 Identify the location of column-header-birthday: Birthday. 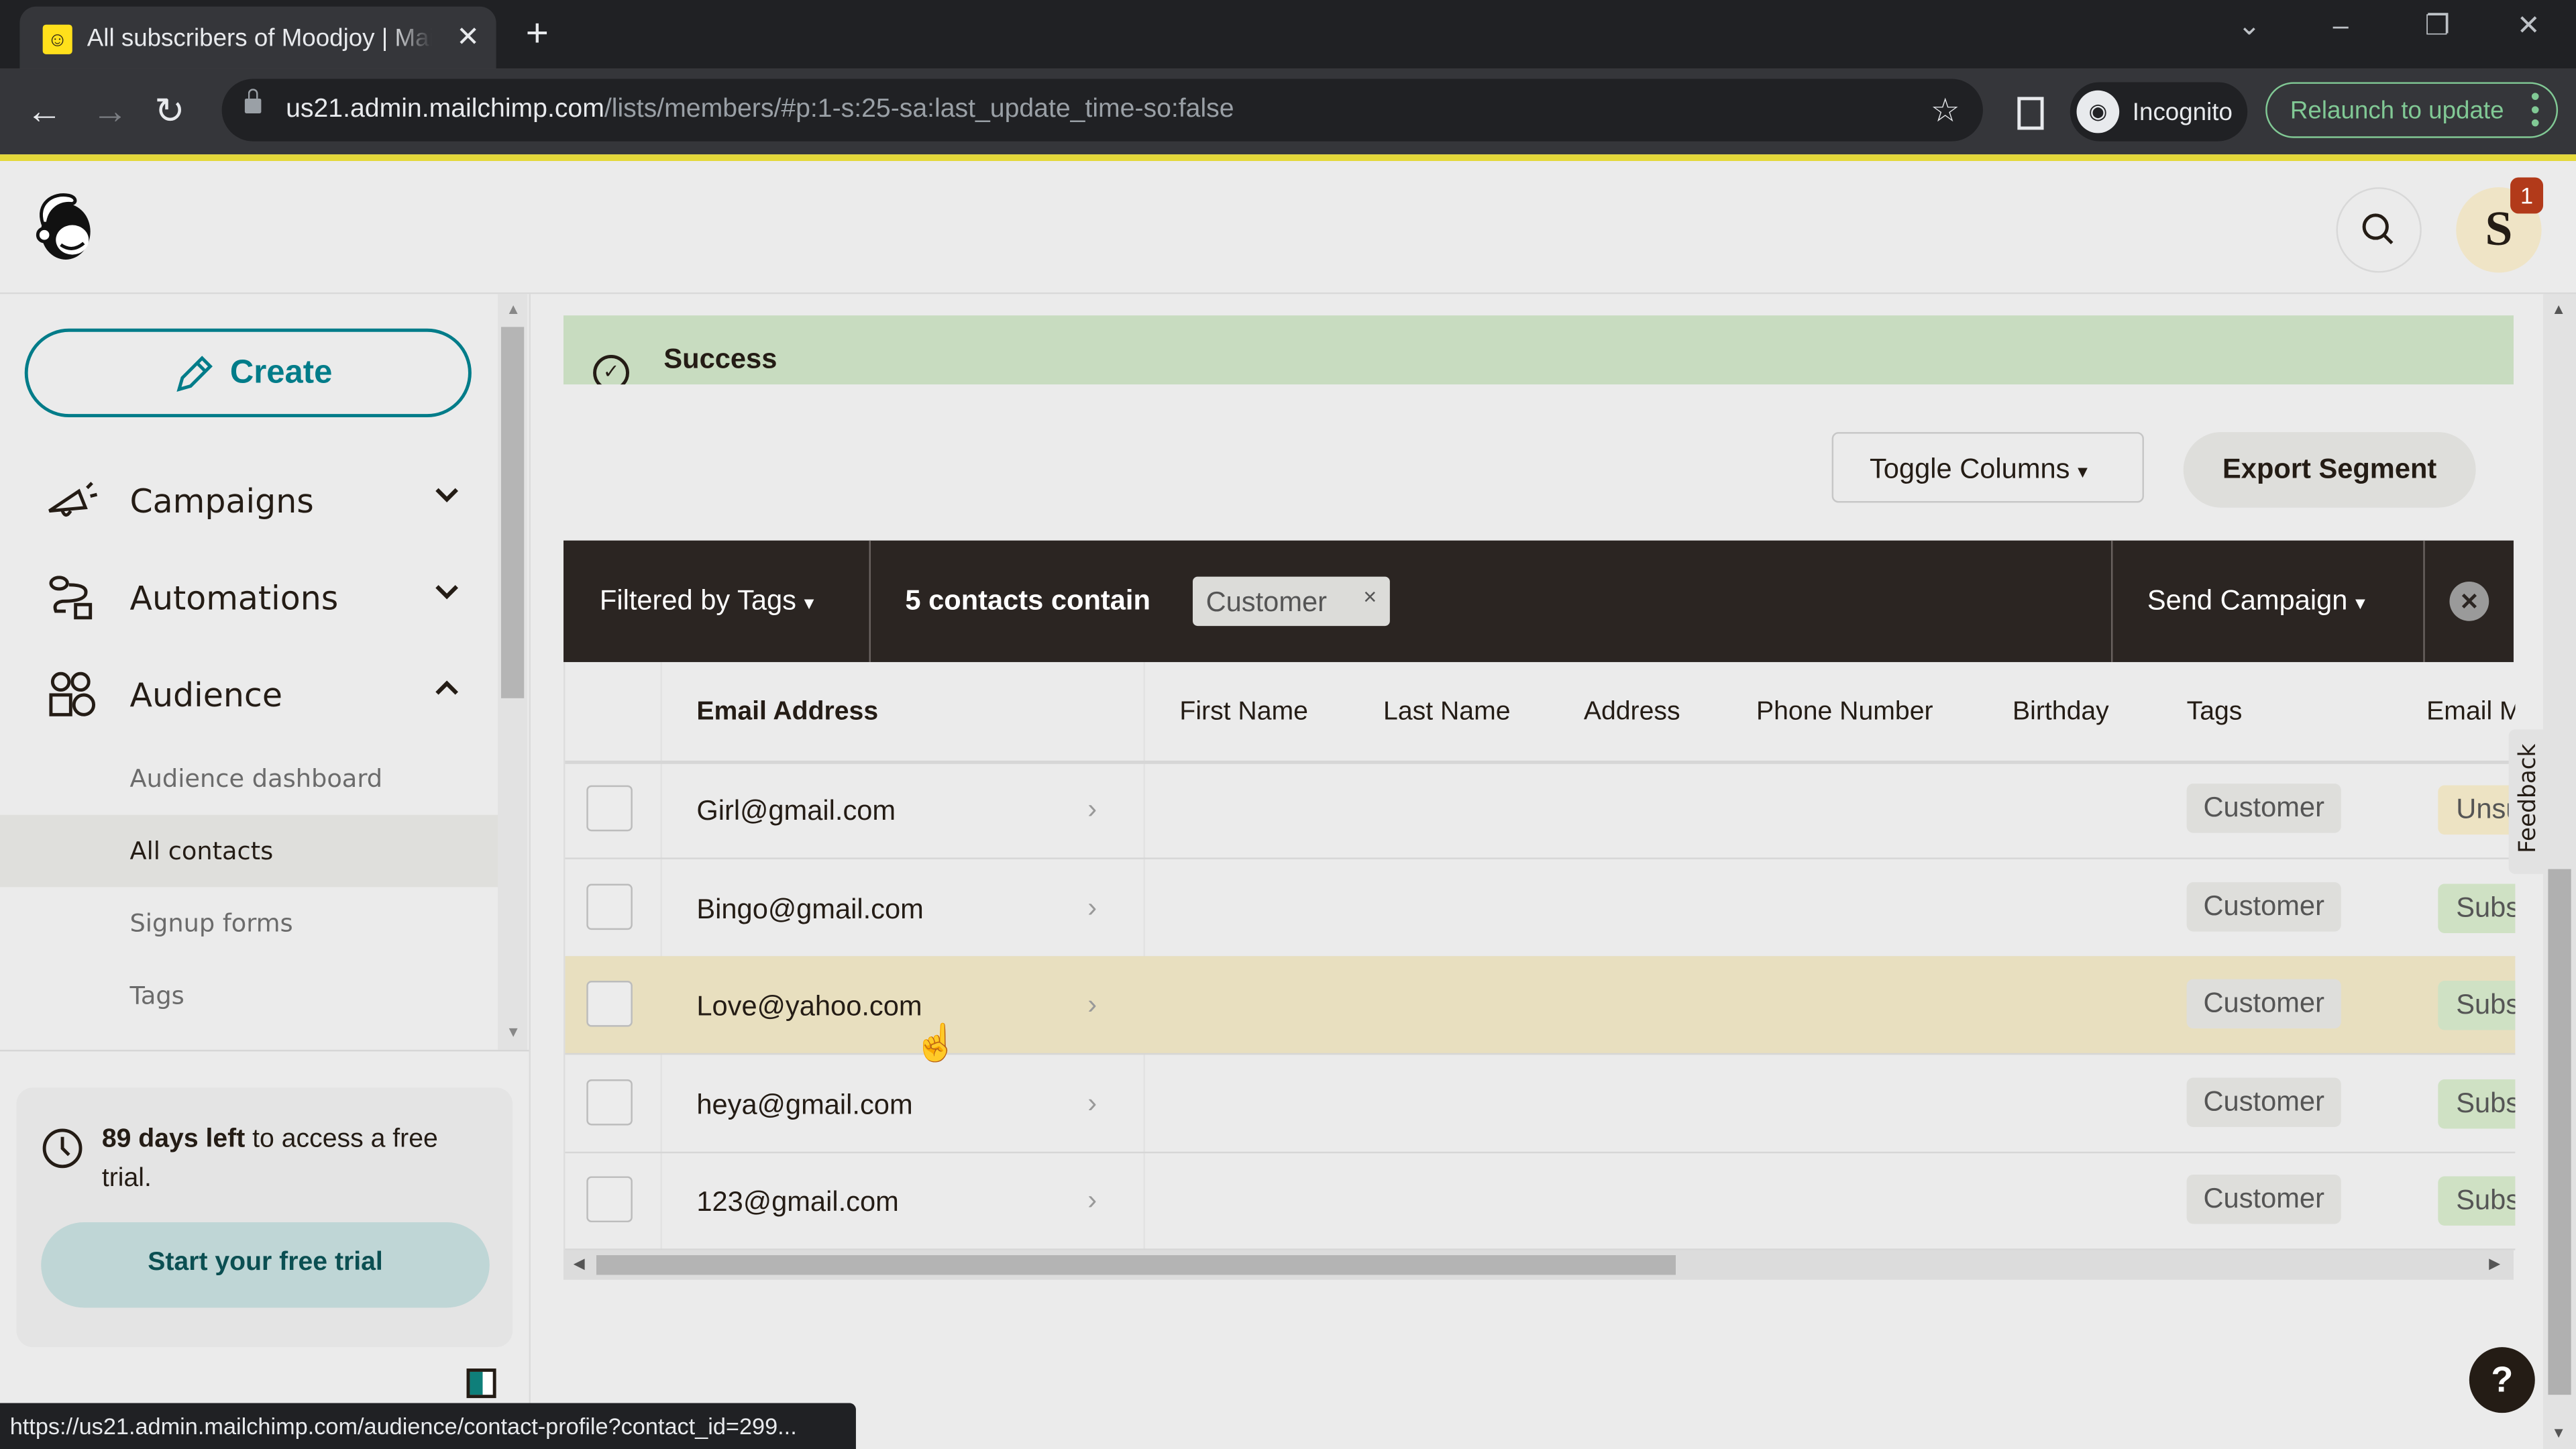
(2060, 713).